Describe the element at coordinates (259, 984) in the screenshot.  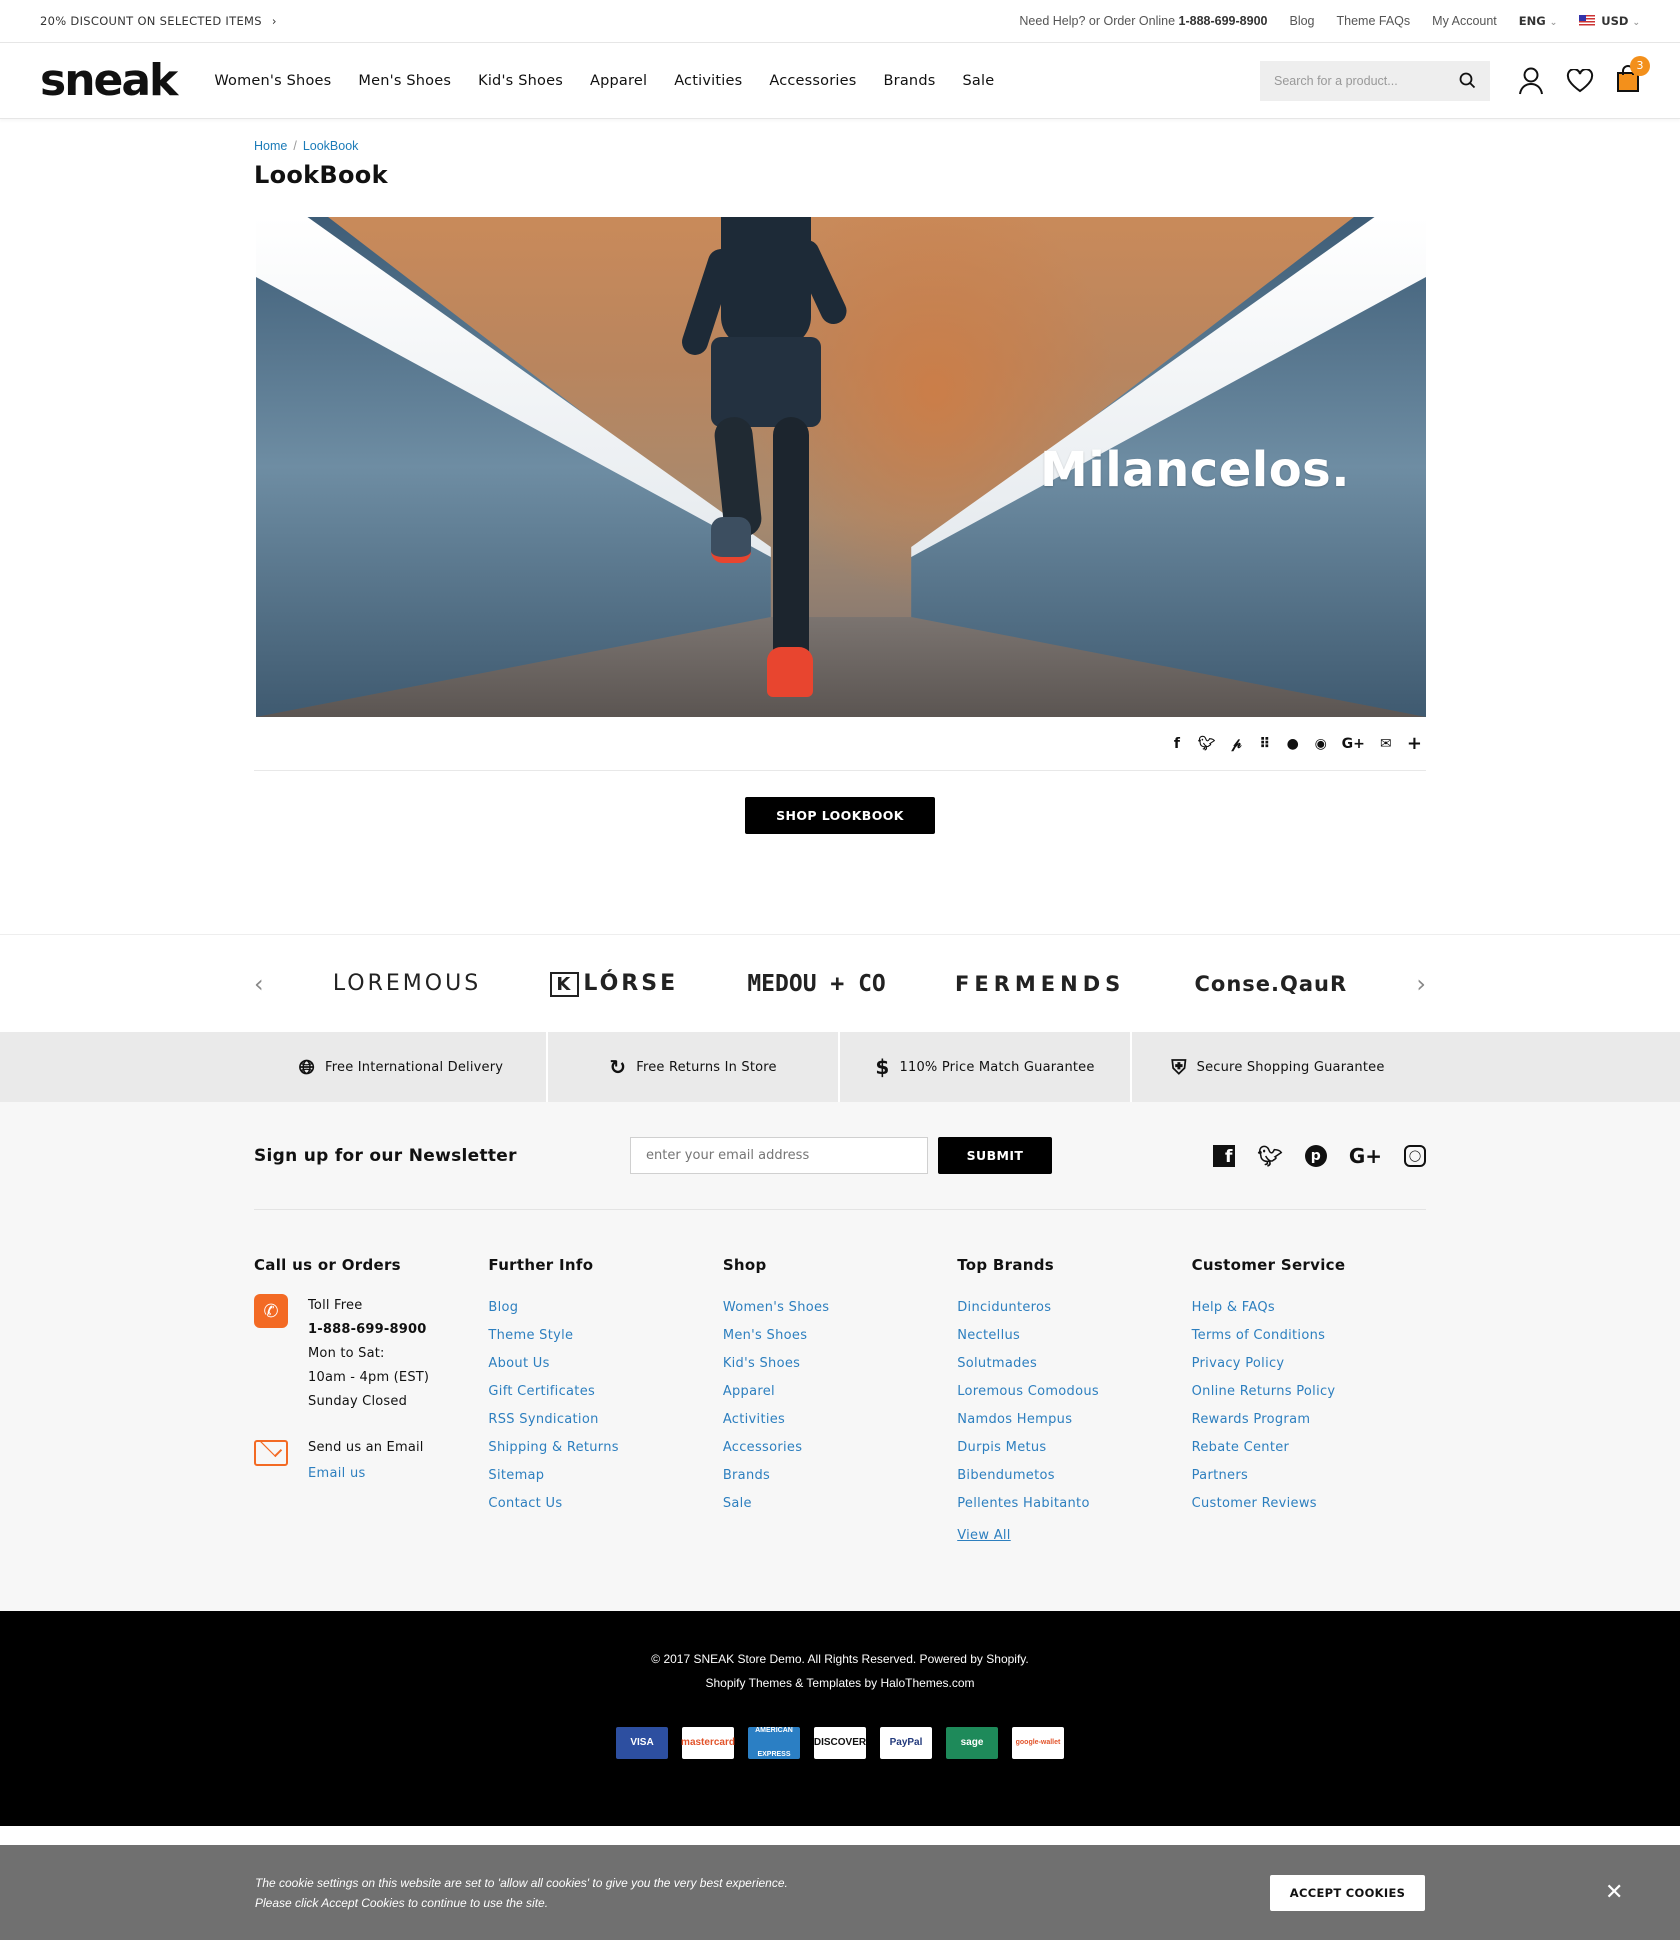
I see `chevron-left-icon: ‹` at that location.